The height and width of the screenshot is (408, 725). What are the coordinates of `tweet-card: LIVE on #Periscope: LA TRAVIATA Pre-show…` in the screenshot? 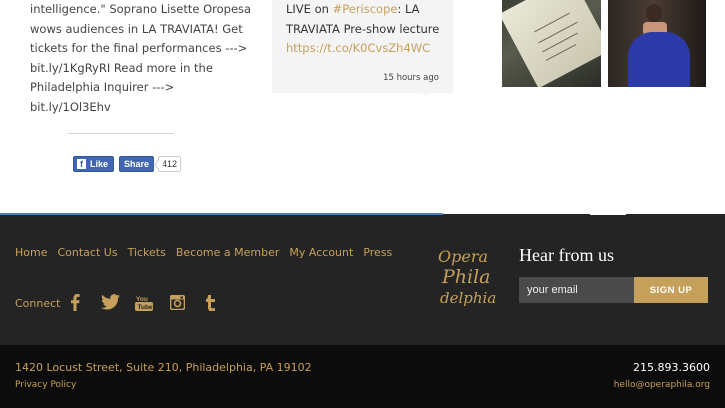 It's located at (362, 46).